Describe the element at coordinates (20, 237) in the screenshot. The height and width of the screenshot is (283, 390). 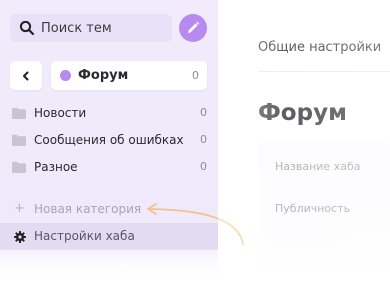
I see `gear-icon` at that location.